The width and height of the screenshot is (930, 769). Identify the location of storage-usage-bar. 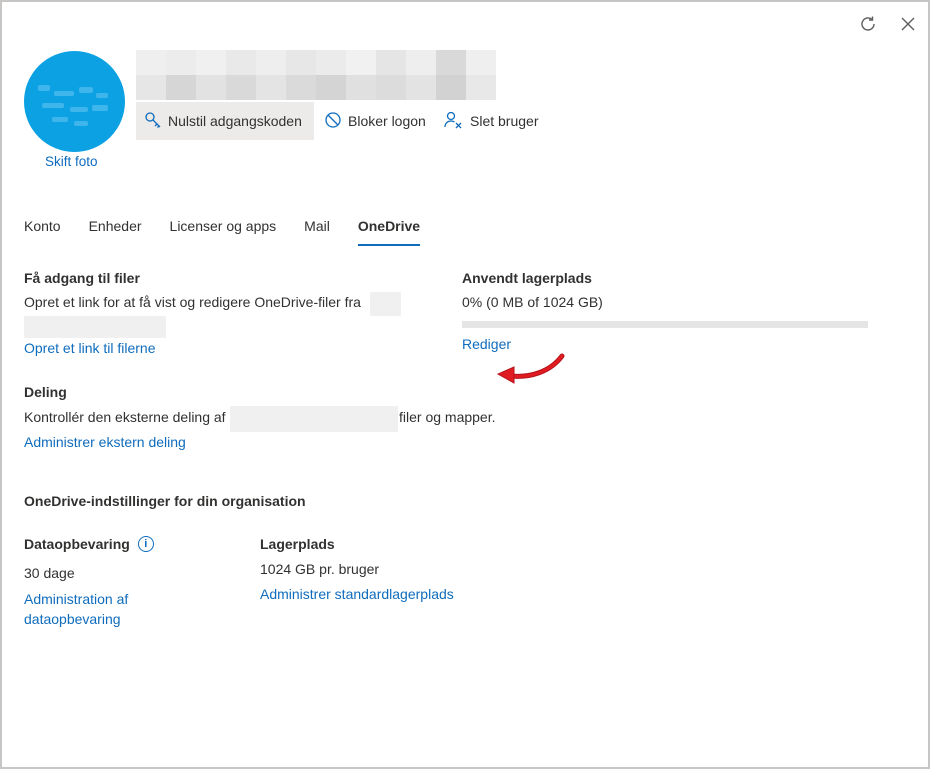
(665, 324).